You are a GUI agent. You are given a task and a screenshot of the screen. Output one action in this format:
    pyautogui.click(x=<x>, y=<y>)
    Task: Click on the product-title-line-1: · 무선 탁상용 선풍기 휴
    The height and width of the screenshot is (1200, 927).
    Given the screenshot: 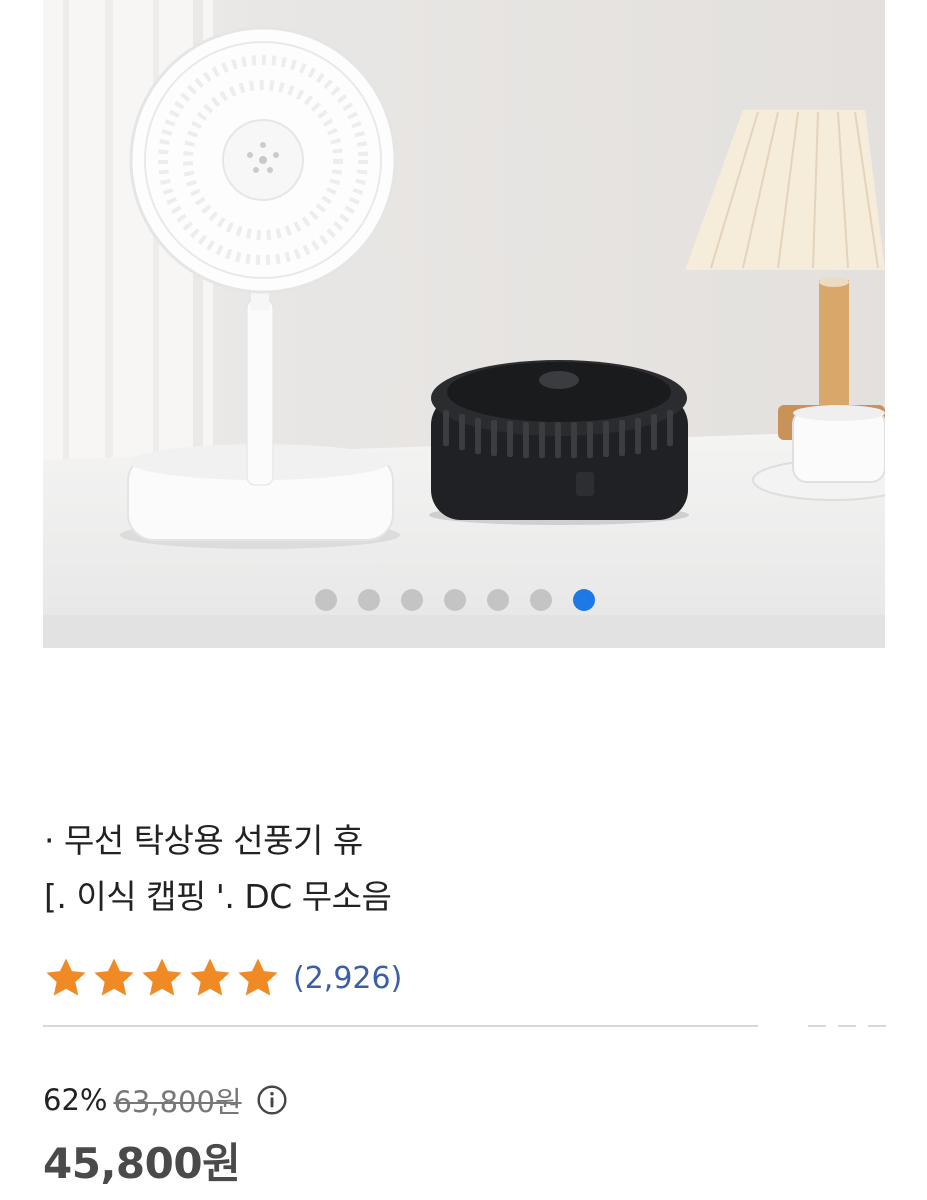 What is the action you would take?
    pyautogui.click(x=203, y=840)
    